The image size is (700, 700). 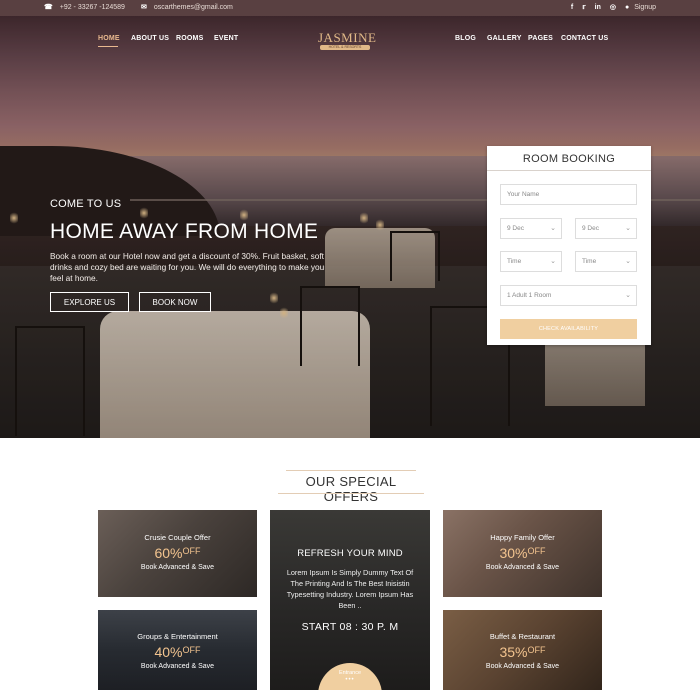 What do you see at coordinates (540, 38) in the screenshot?
I see `nav-pages: PAGES` at bounding box center [540, 38].